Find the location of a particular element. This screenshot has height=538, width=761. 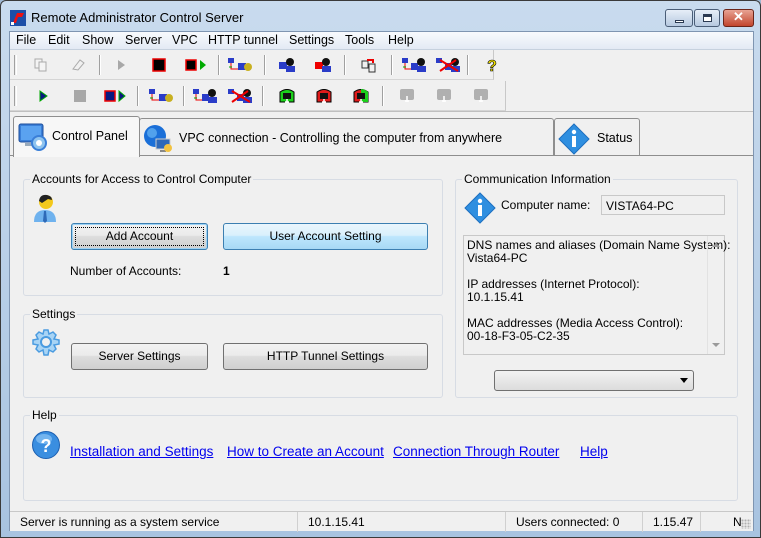

http-tunnel-settings-button: HTTP Tunnel Settings is located at coordinates (325, 356).